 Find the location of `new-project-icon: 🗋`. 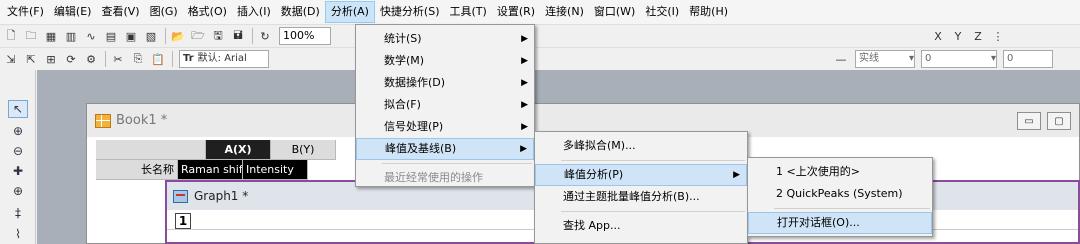

new-project-icon: 🗋 is located at coordinates (11, 36).